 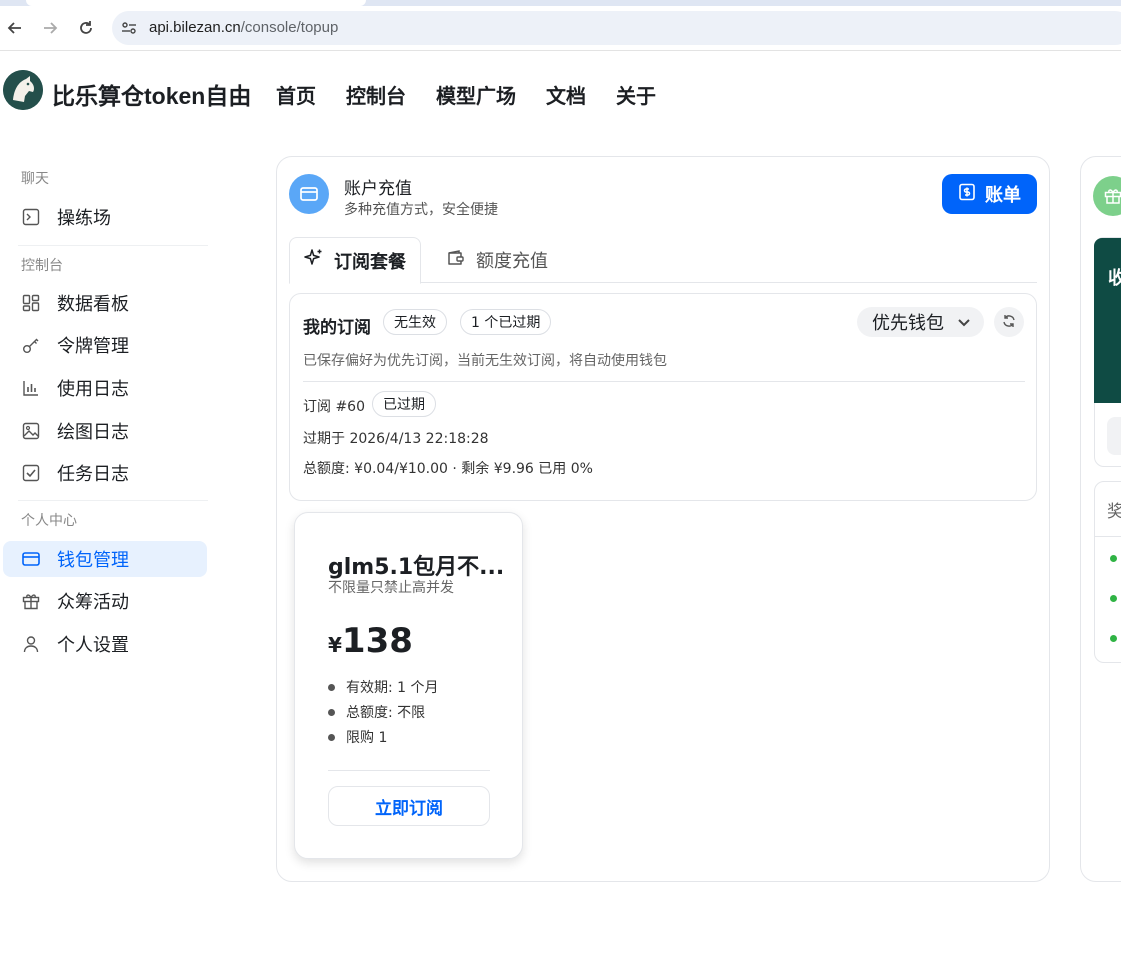 I want to click on subscription-description: 已保存偏好为优先订阅，当前无生效订阅，将自动使用钱包, so click(x=485, y=361).